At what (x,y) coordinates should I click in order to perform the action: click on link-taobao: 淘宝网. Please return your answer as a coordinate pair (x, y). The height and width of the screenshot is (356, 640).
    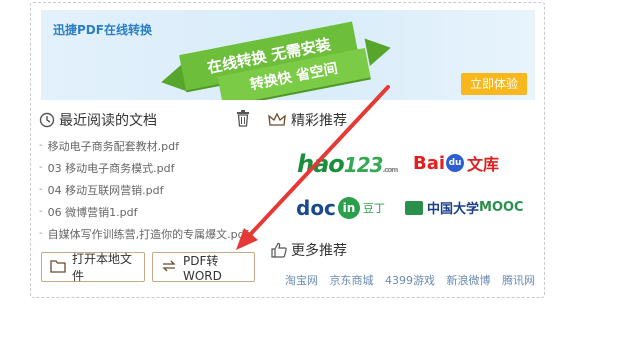
    Looking at the image, I should click on (301, 280).